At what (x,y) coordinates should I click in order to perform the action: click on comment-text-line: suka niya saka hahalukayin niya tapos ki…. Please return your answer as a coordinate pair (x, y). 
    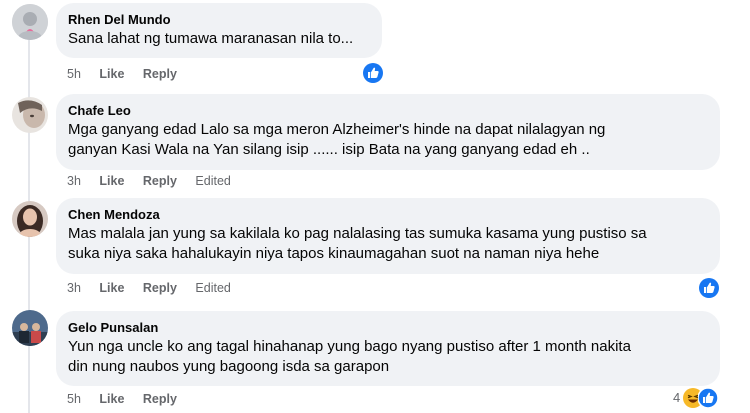
    Looking at the image, I should click on (334, 253).